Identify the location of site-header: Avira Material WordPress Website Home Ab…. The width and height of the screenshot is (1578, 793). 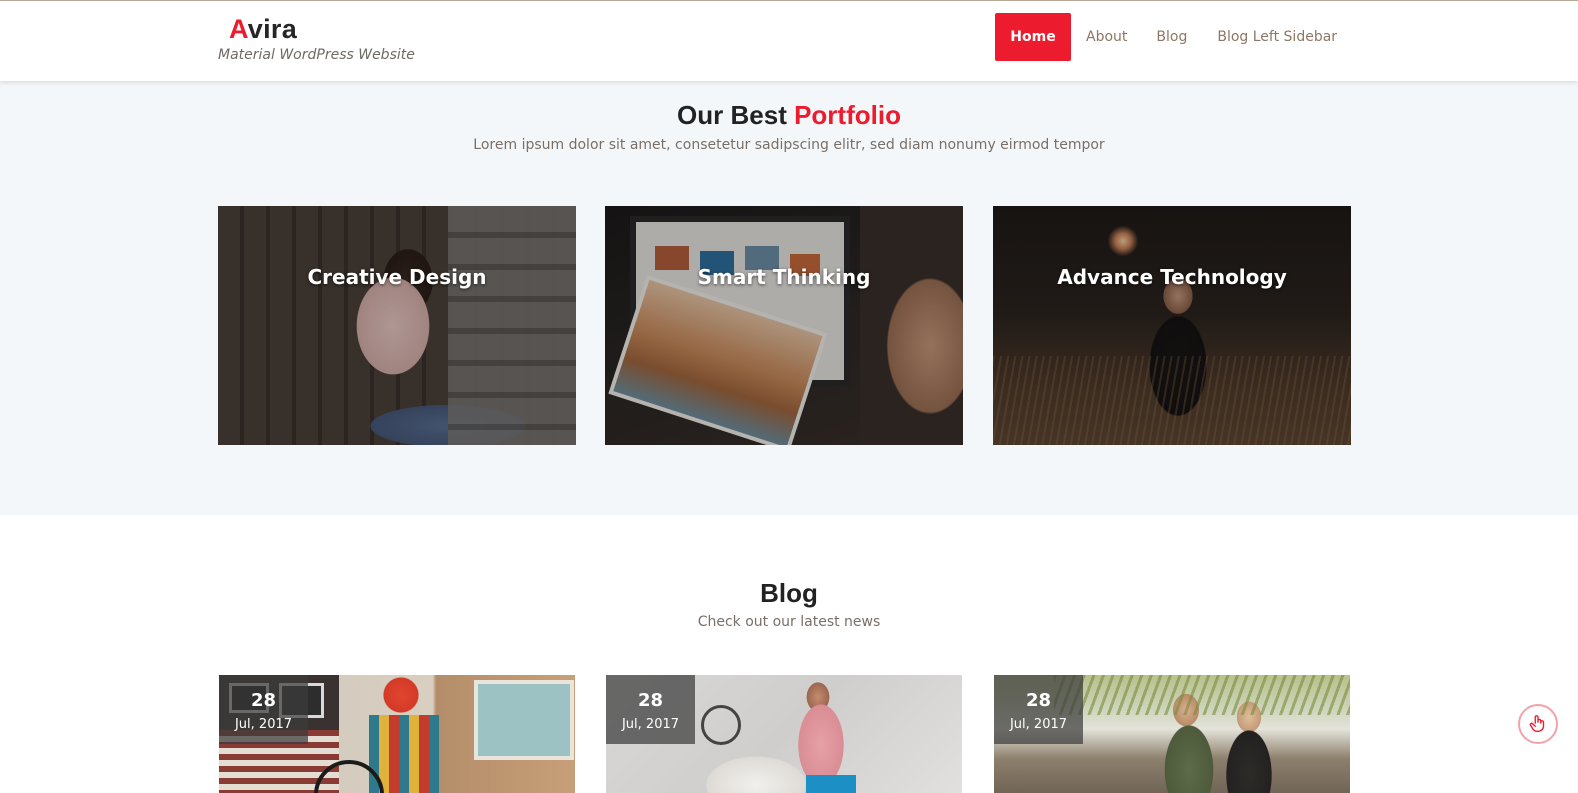
(789, 41).